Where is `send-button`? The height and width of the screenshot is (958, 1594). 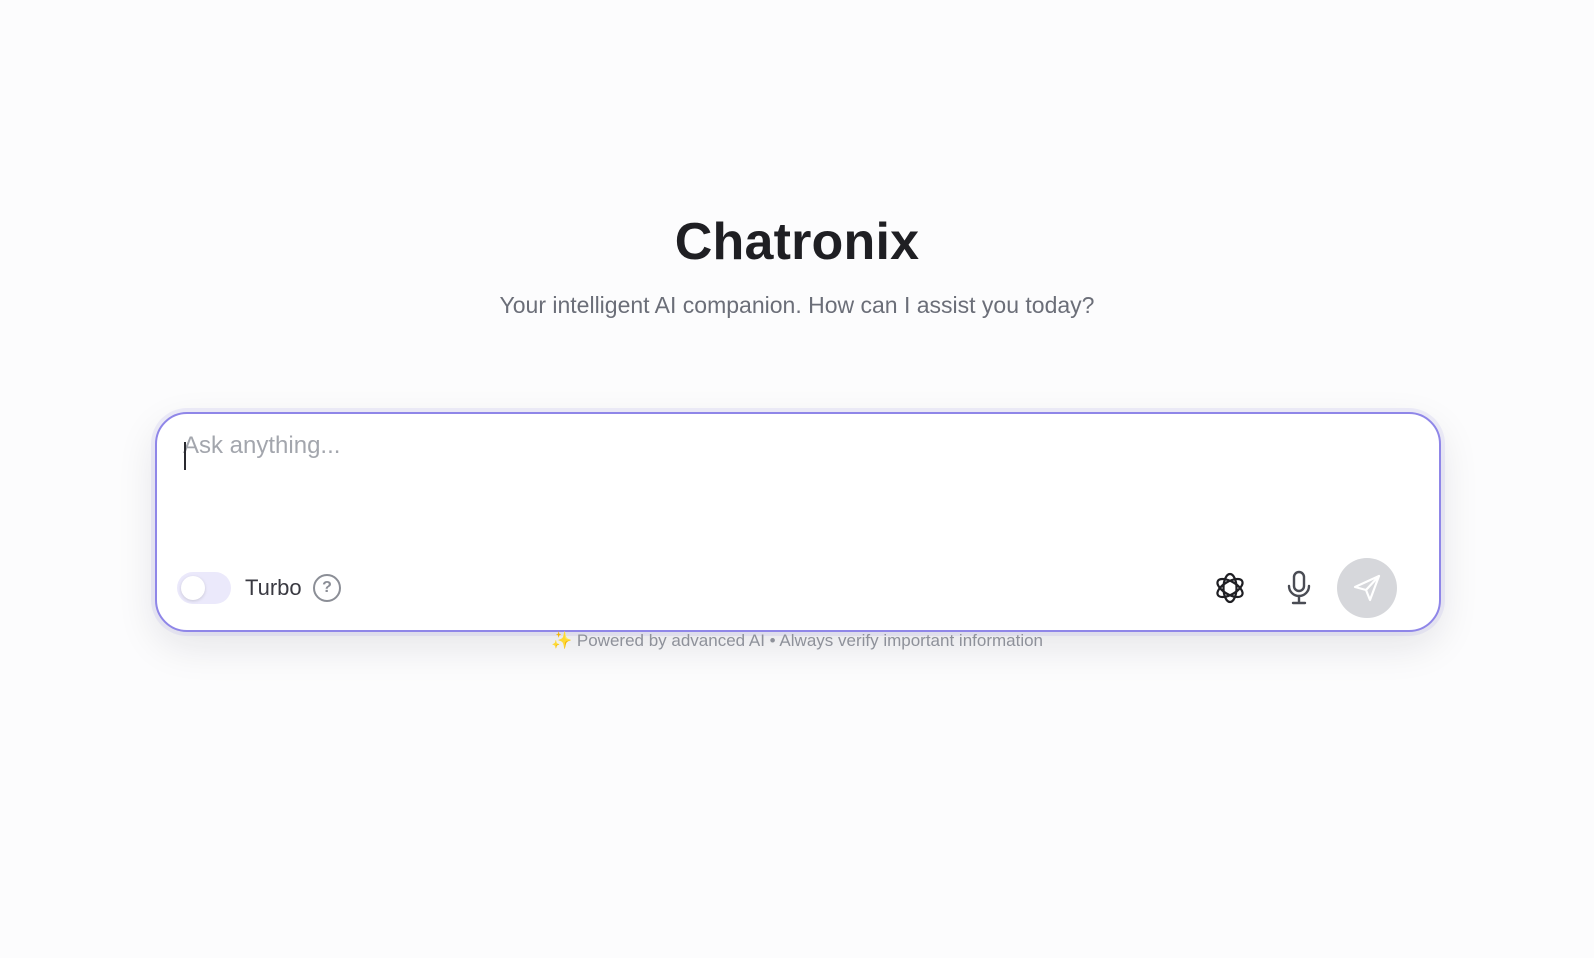 send-button is located at coordinates (1367, 588).